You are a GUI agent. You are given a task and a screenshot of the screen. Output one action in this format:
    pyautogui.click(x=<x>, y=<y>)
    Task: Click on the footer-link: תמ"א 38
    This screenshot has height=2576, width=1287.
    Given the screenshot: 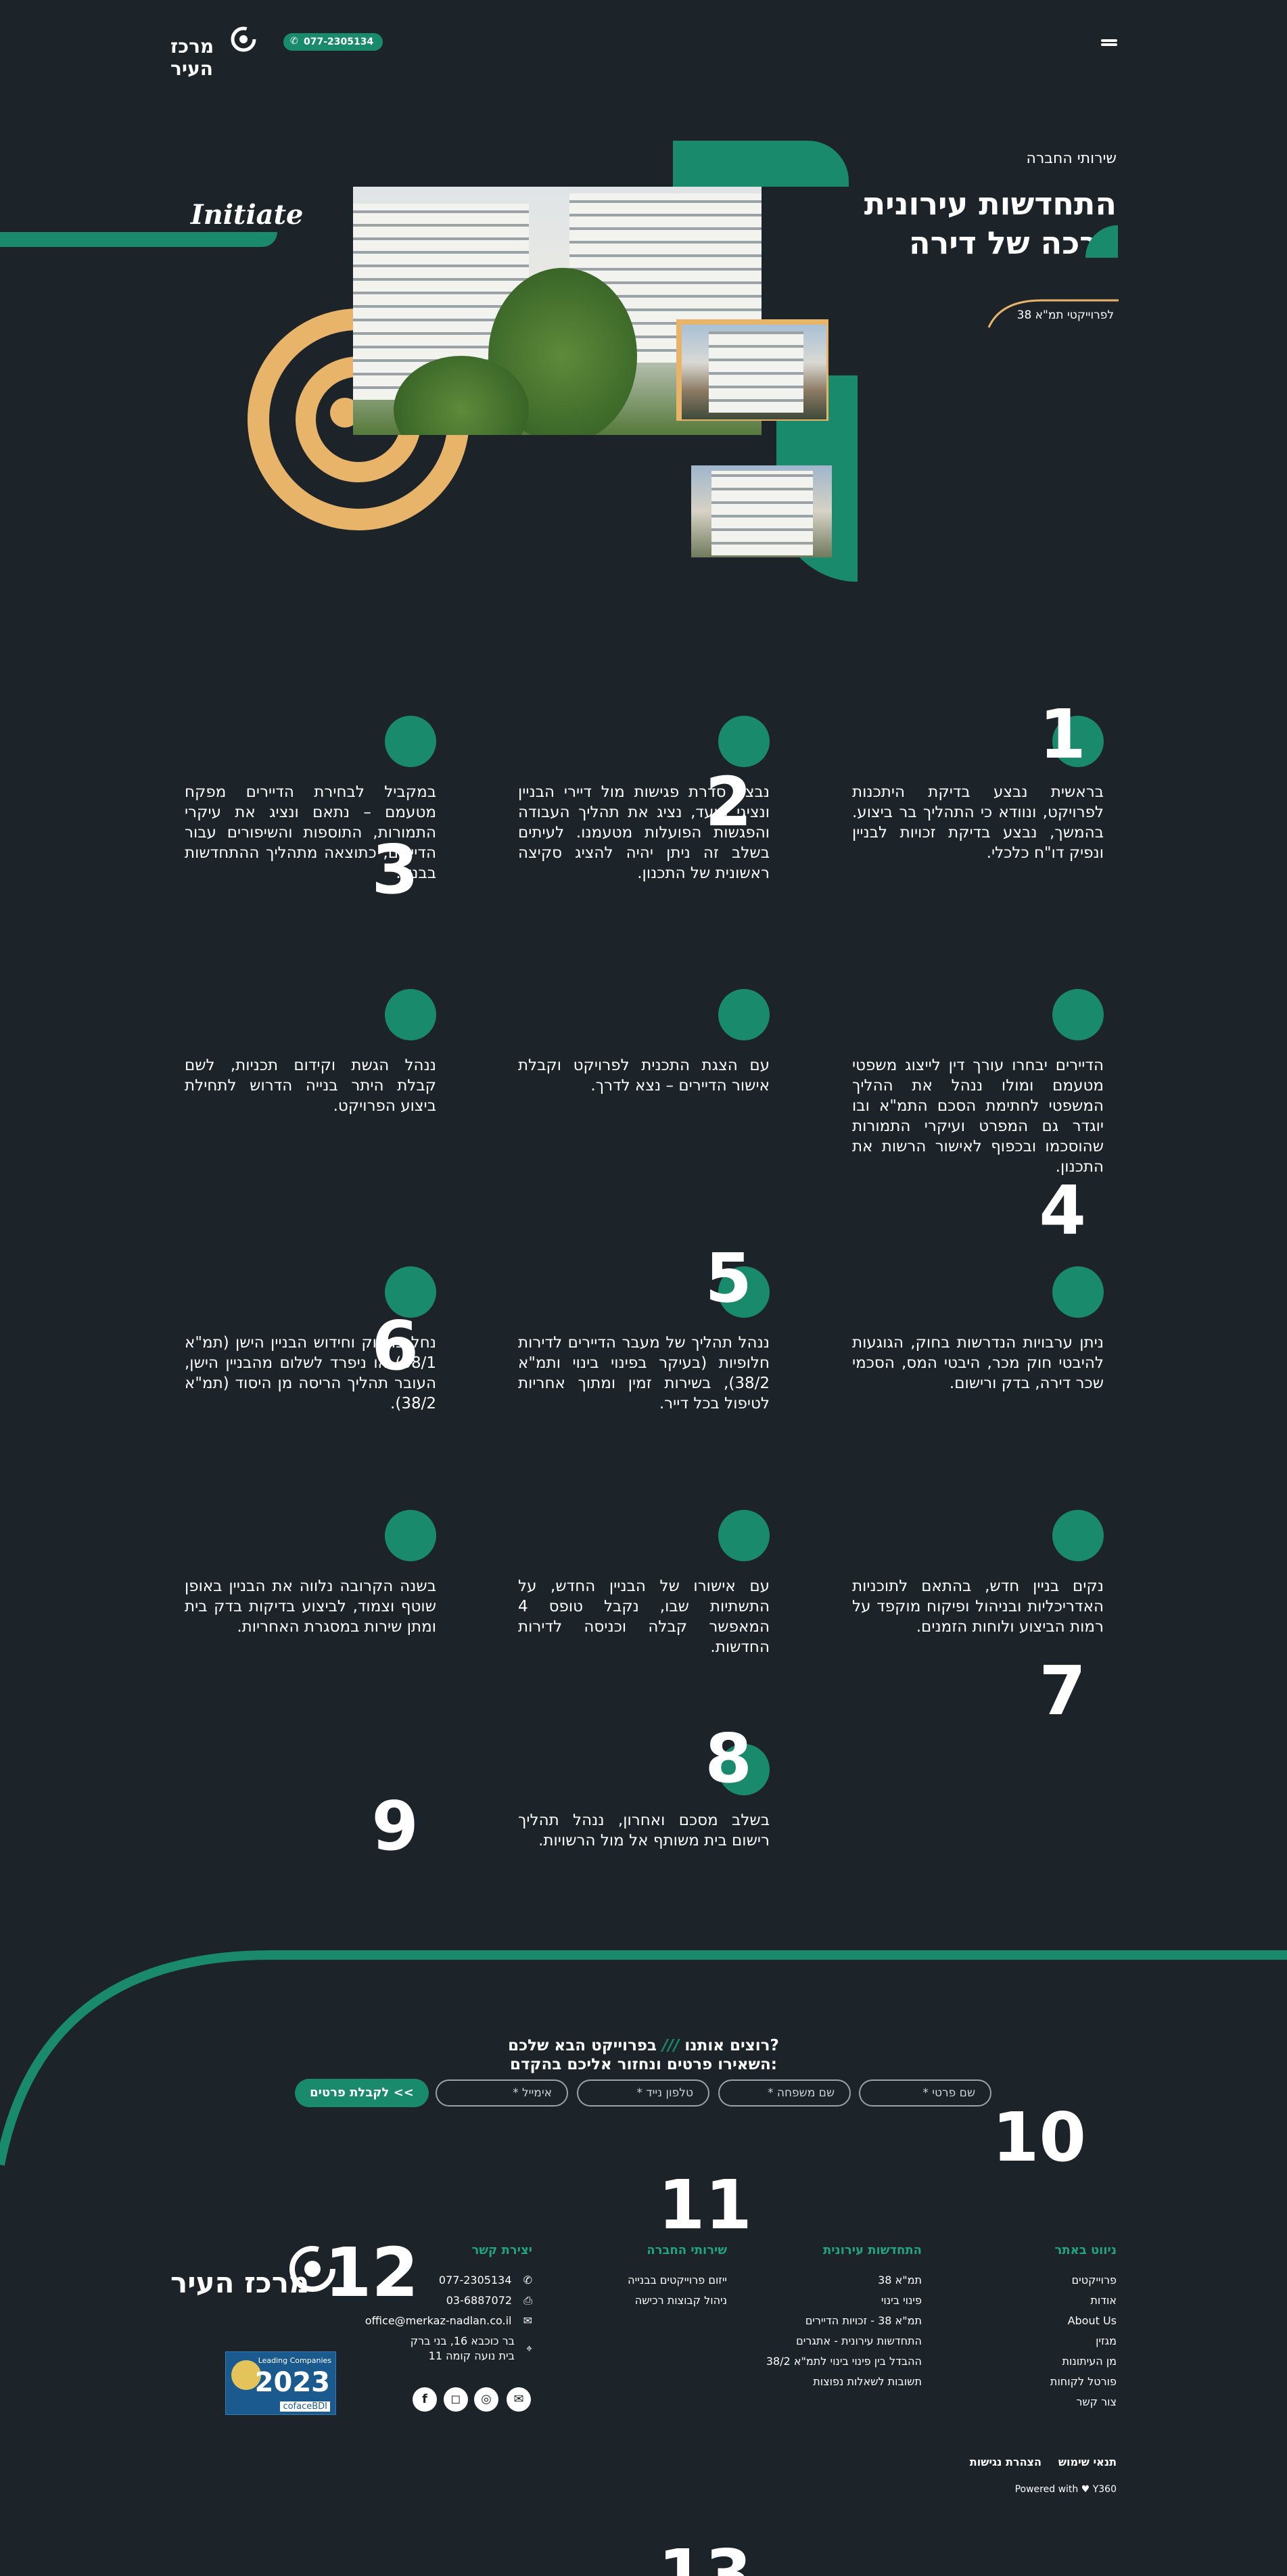 What is the action you would take?
    pyautogui.click(x=844, y=2280)
    